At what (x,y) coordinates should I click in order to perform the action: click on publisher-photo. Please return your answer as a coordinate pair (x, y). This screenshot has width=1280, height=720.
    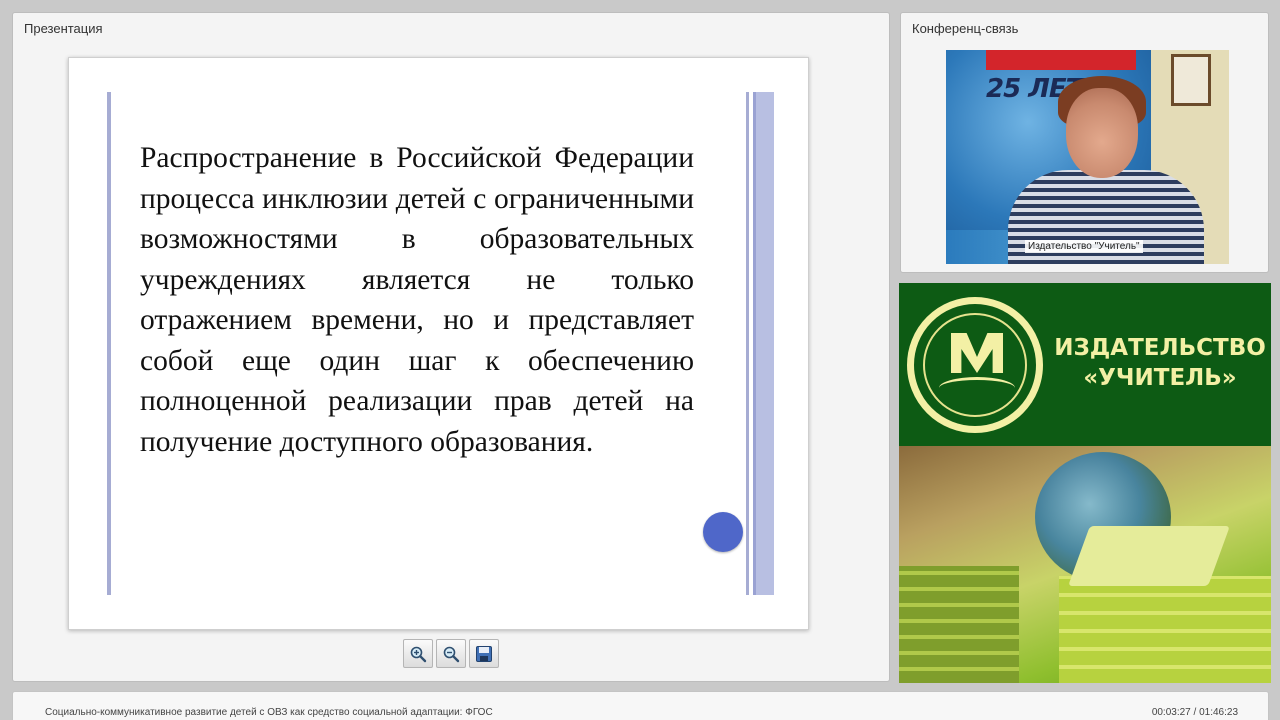
    Looking at the image, I should click on (1085, 564).